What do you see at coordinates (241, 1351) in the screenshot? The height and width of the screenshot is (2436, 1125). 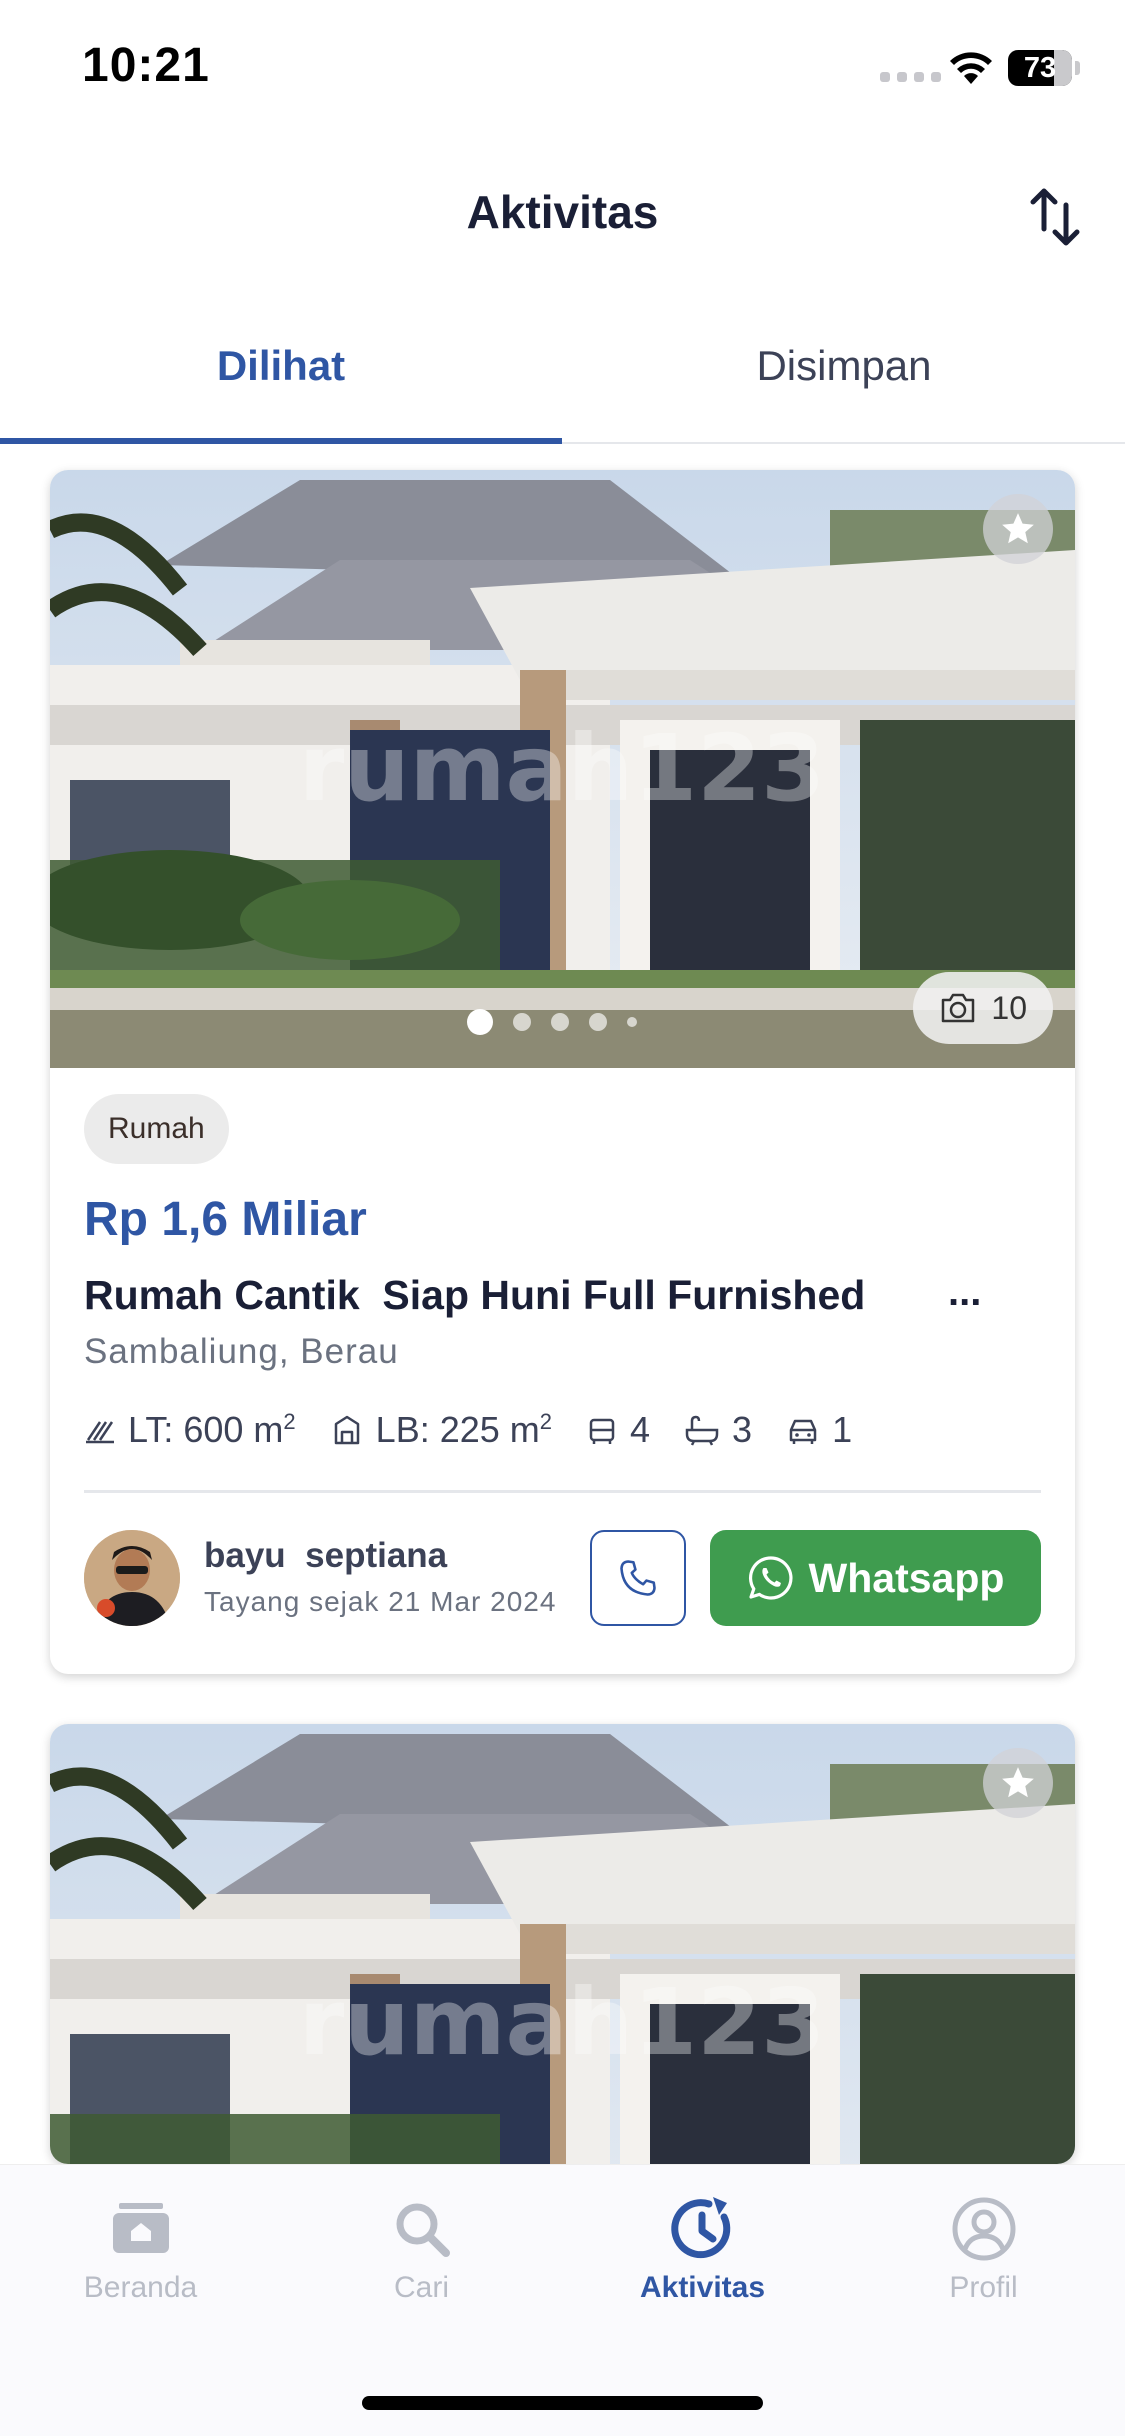 I see `listing-location: Sambaliung, Berau` at bounding box center [241, 1351].